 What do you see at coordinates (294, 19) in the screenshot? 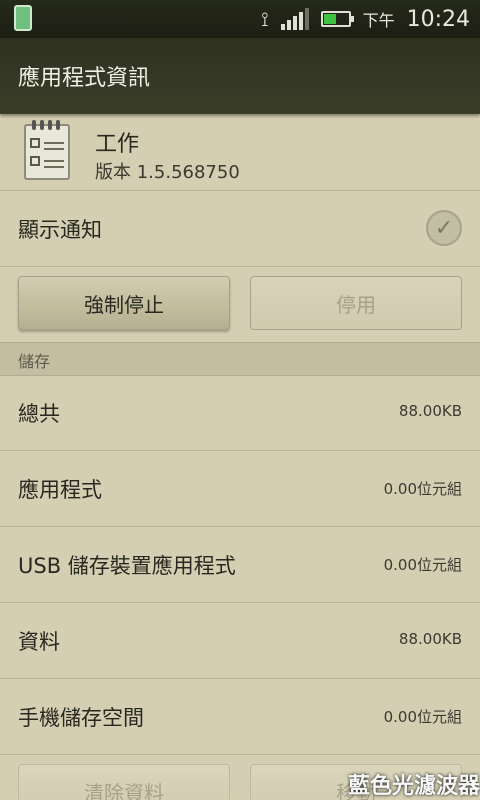
I see `signal-icon` at bounding box center [294, 19].